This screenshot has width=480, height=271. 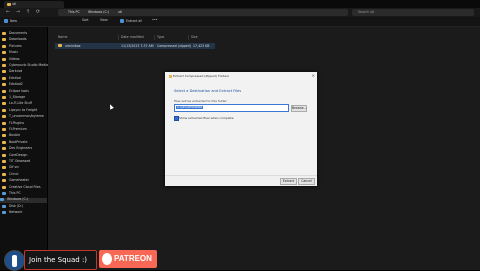 I want to click on patreon-banner: PATREON, so click(x=128, y=259).